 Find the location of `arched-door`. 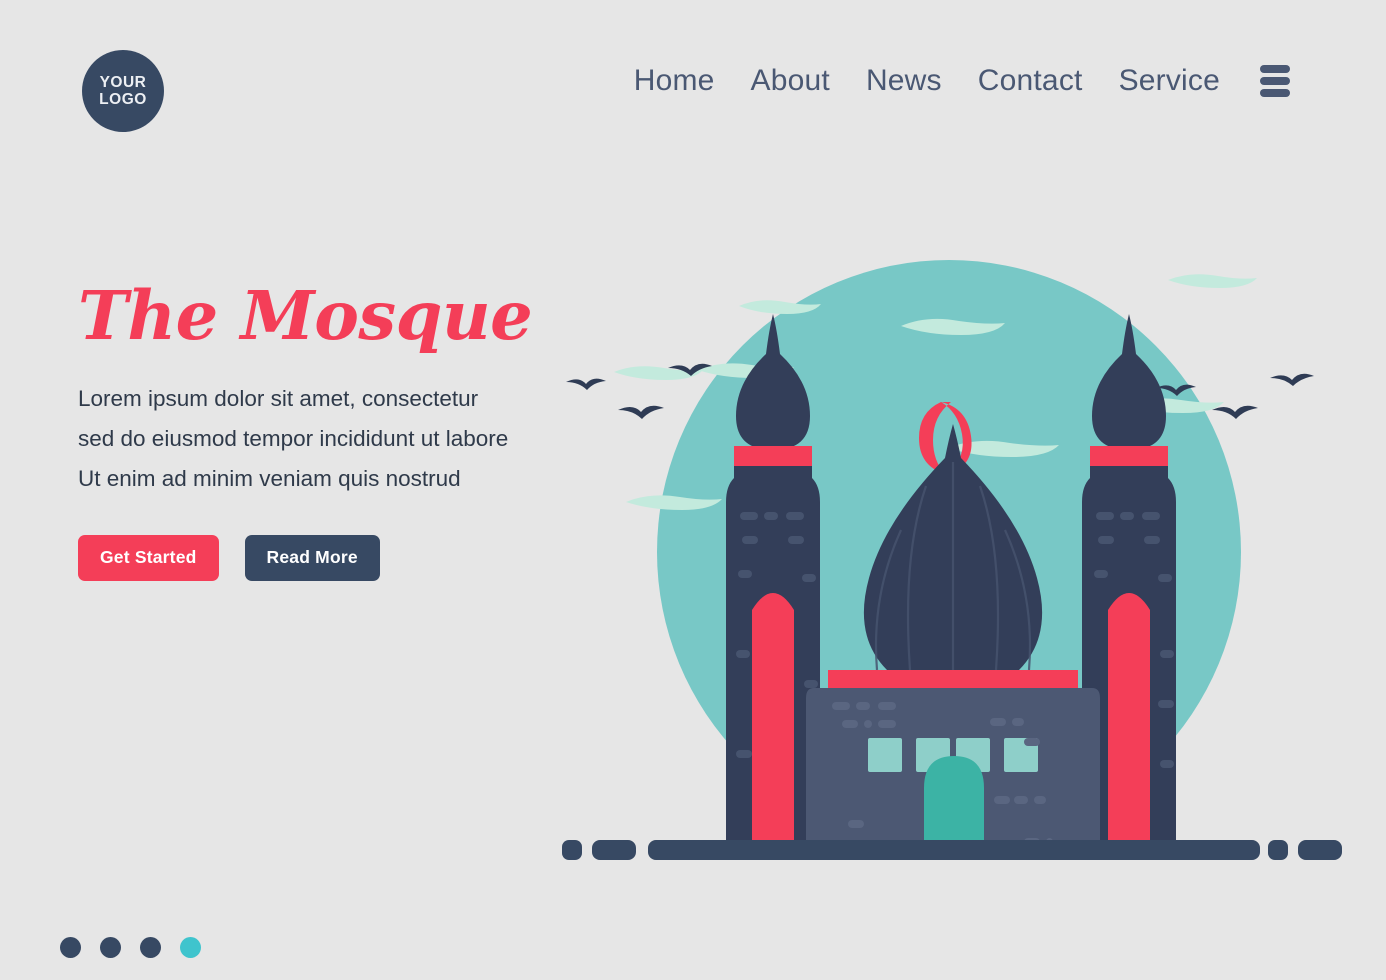

arched-door is located at coordinates (954, 803).